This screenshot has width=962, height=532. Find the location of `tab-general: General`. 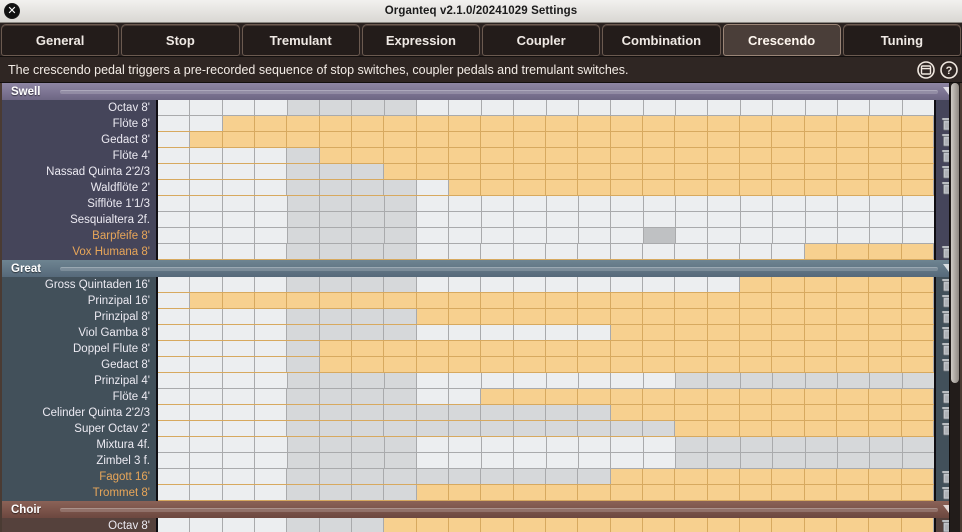

tab-general: General is located at coordinates (60, 40).